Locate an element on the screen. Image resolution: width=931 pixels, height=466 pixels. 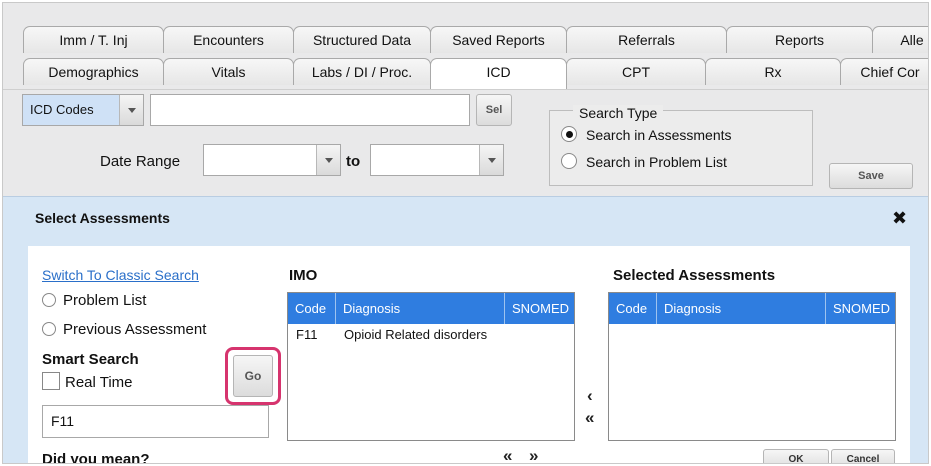
modal-title: Select Assessments is located at coordinates (102, 218).